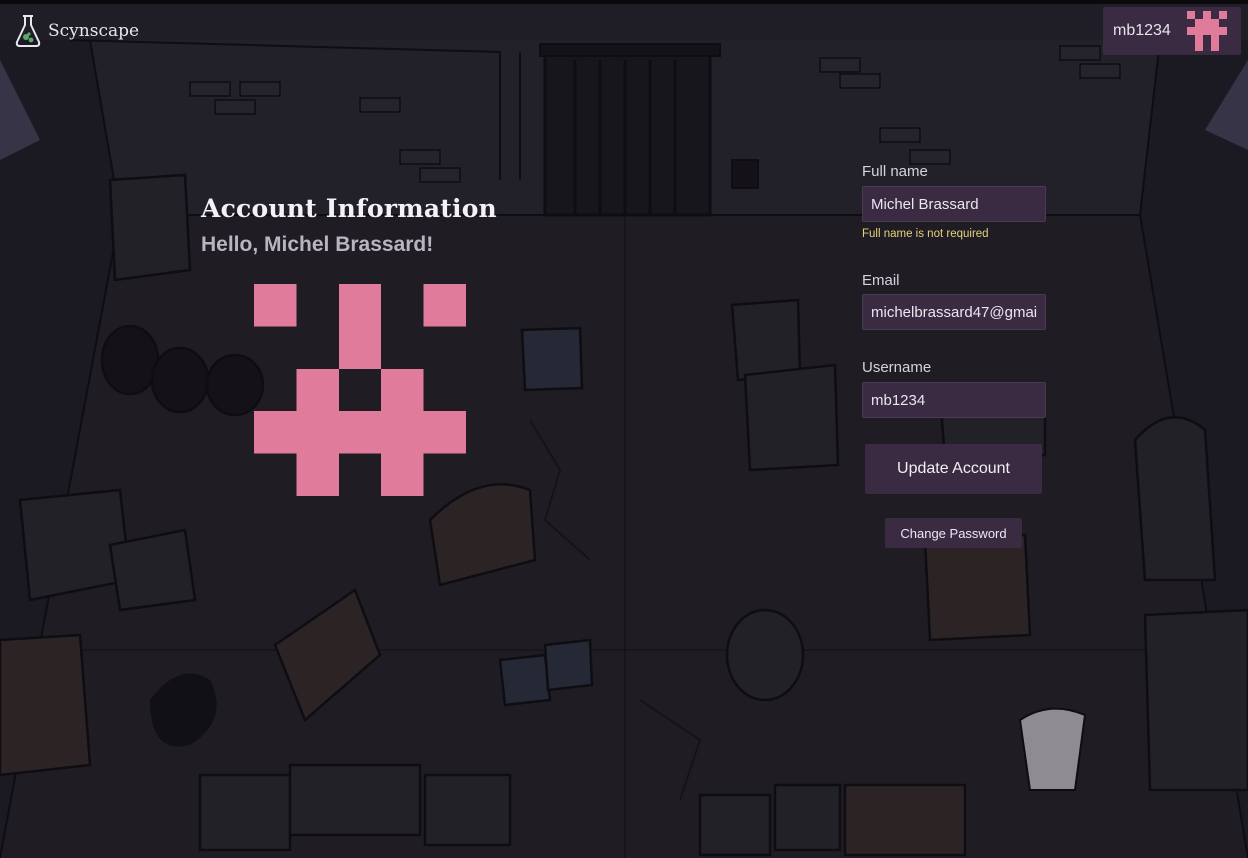 The image size is (1248, 858). Describe the element at coordinates (881, 280) in the screenshot. I see `email-label: Email` at that location.